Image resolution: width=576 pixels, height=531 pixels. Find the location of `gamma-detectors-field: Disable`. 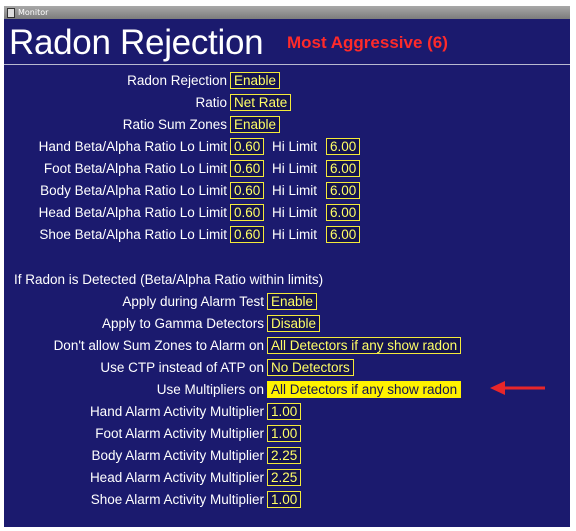

gamma-detectors-field: Disable is located at coordinates (294, 323).